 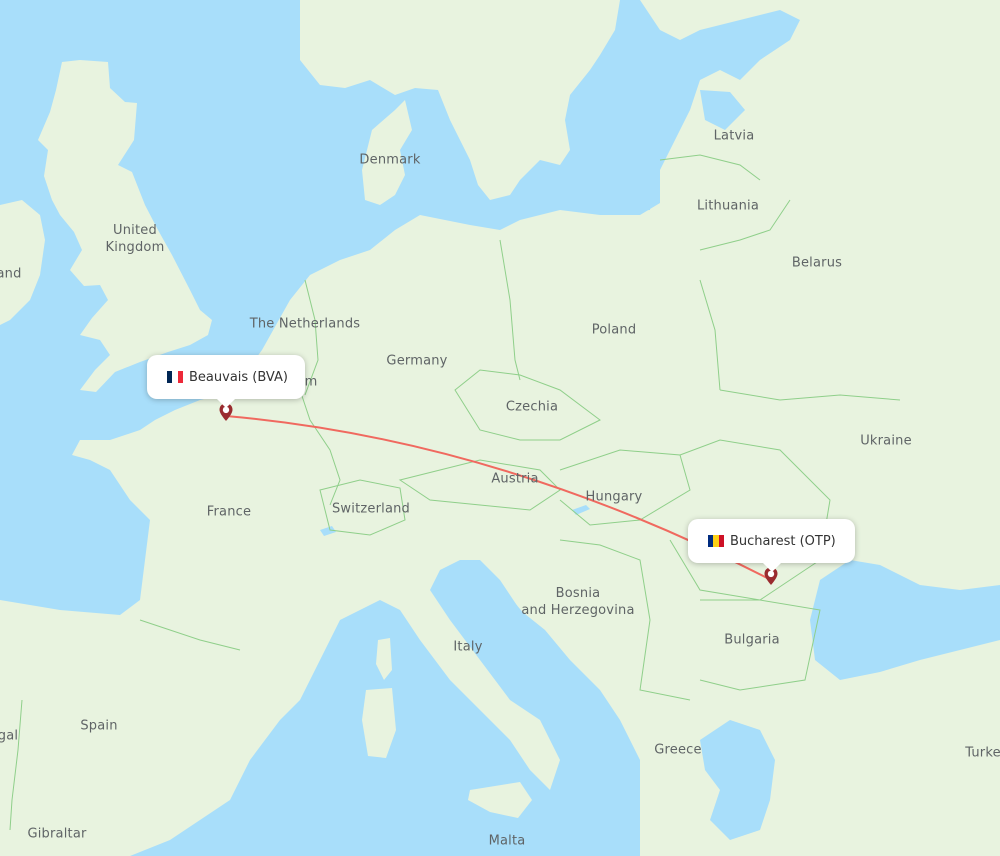 I want to click on label-text: Gibraltar, so click(x=57, y=834).